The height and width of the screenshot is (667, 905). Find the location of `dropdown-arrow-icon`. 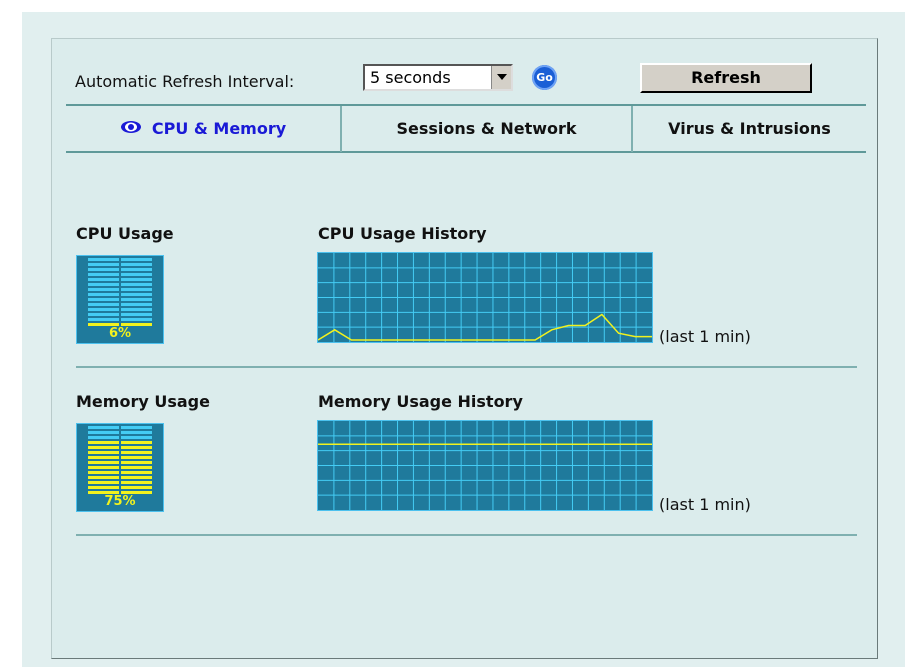

dropdown-arrow-icon is located at coordinates (501, 77).